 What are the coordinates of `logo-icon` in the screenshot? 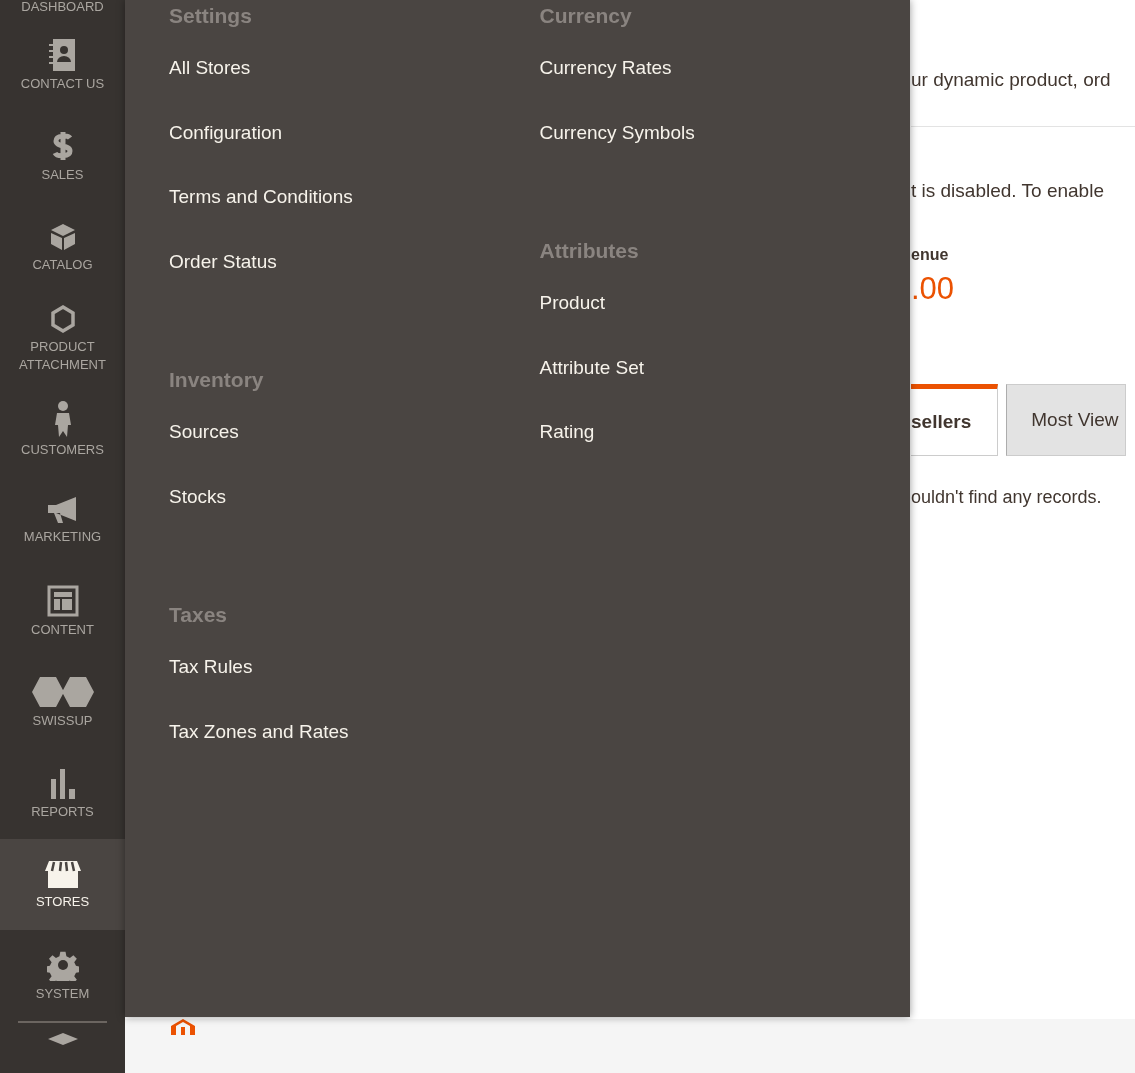 It's located at (183, 1027).